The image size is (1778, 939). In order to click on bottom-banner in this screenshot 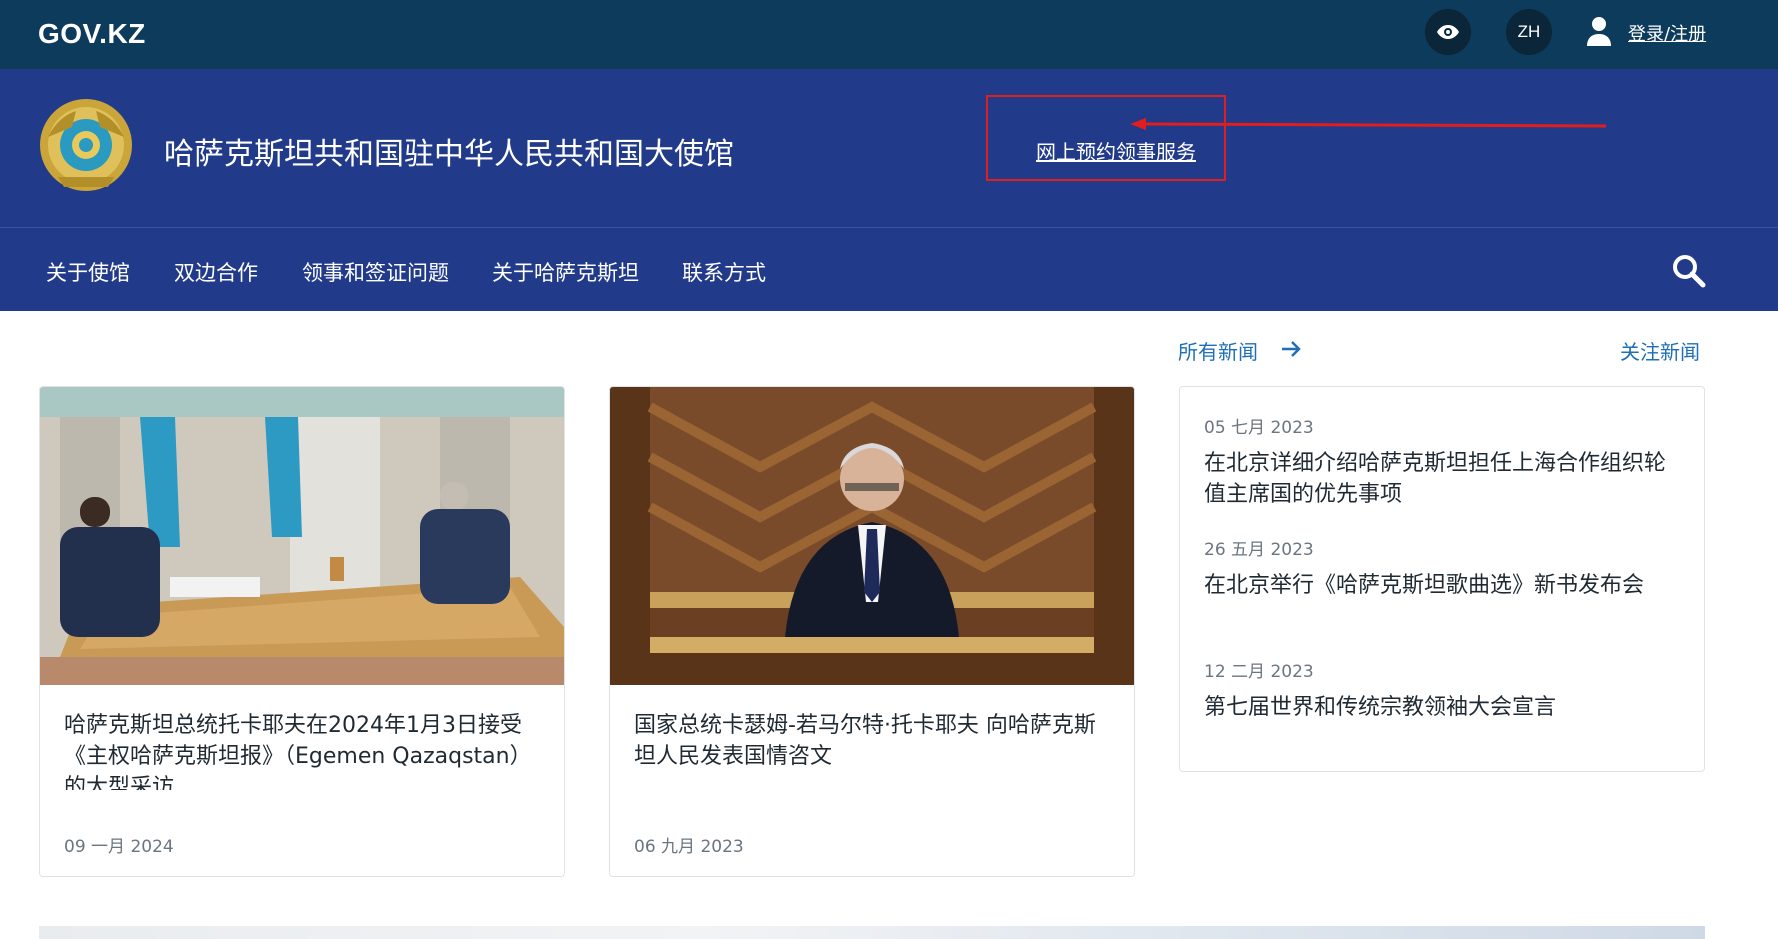, I will do `click(872, 932)`.